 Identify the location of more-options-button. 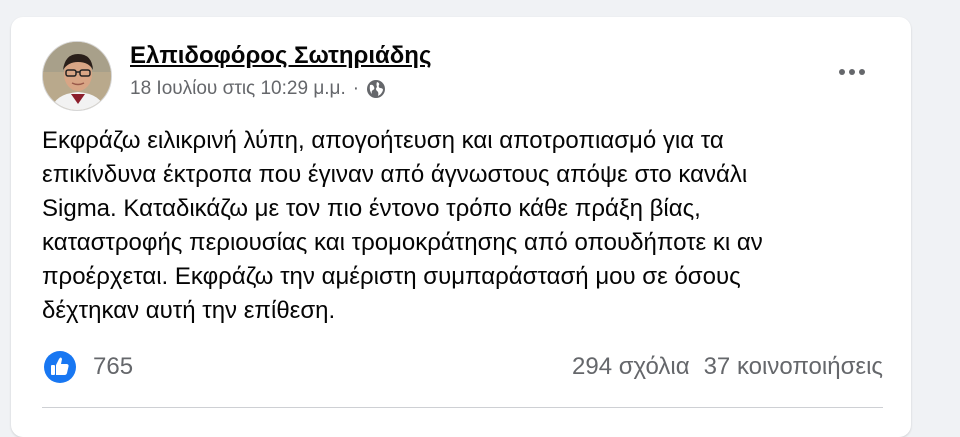
(852, 72).